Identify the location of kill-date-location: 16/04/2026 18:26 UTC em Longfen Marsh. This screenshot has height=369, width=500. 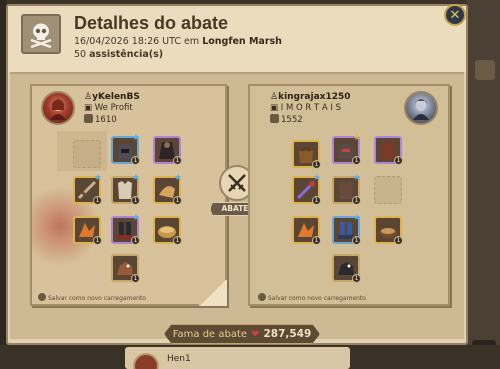
(178, 41).